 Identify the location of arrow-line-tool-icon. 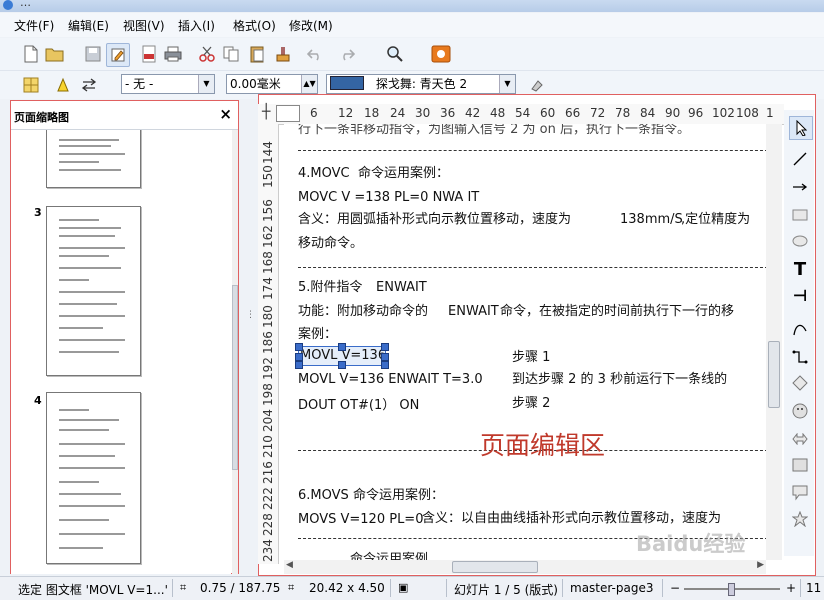
(800, 187).